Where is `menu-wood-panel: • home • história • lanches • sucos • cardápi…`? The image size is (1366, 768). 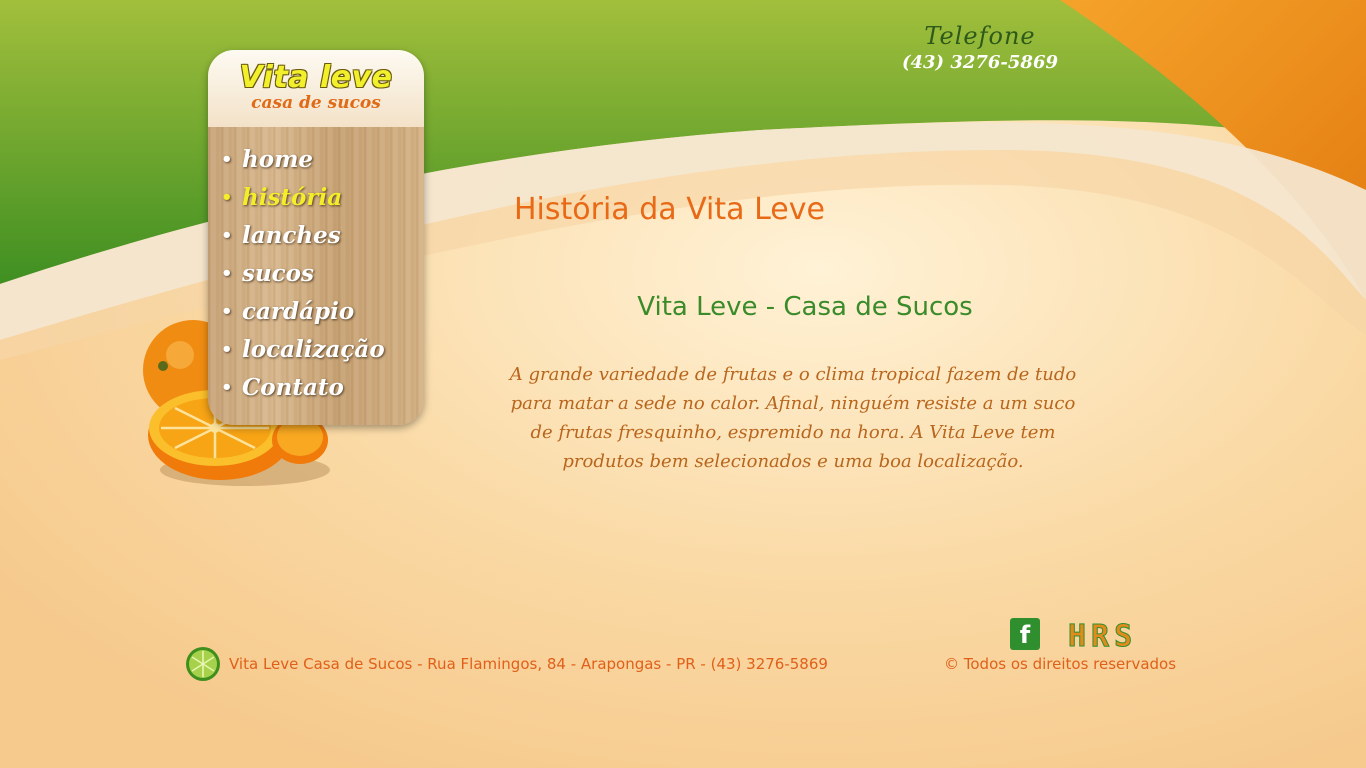
menu-wood-panel: • home • história • lanches • sucos • cardápi… is located at coordinates (316, 276).